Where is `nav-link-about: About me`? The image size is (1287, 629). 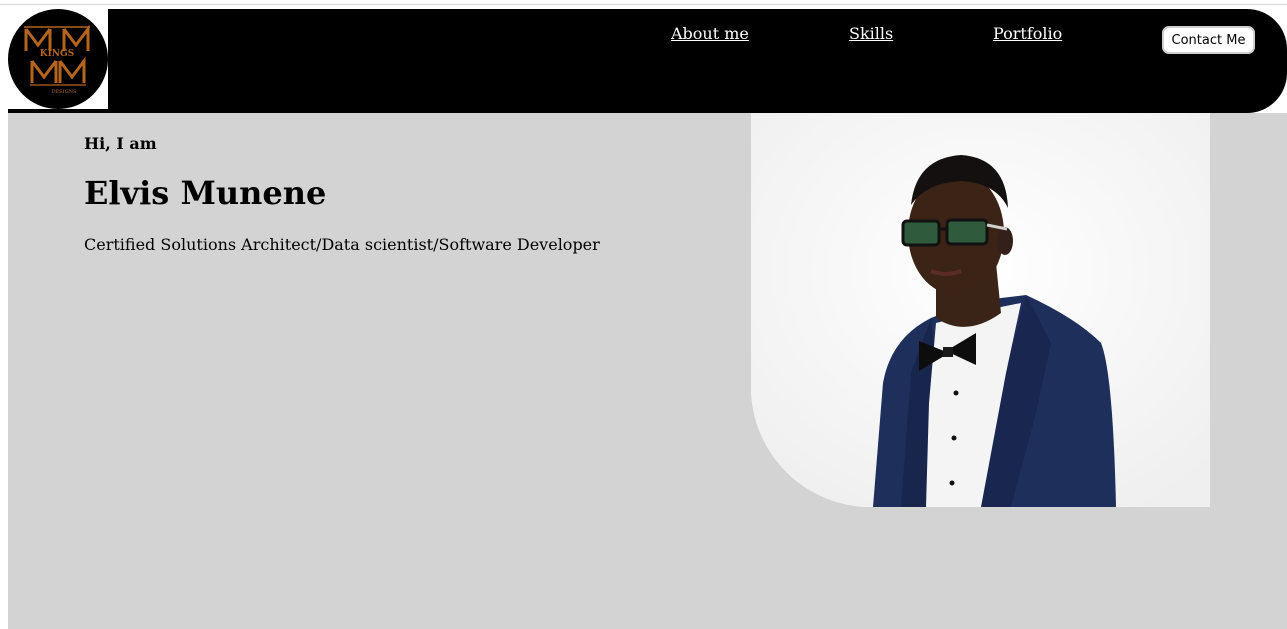 nav-link-about: About me is located at coordinates (710, 33).